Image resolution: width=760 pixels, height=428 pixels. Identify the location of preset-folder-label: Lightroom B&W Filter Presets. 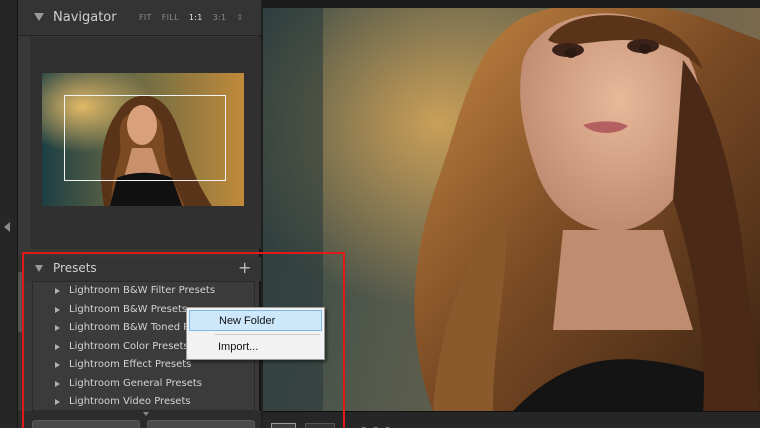
(142, 290).